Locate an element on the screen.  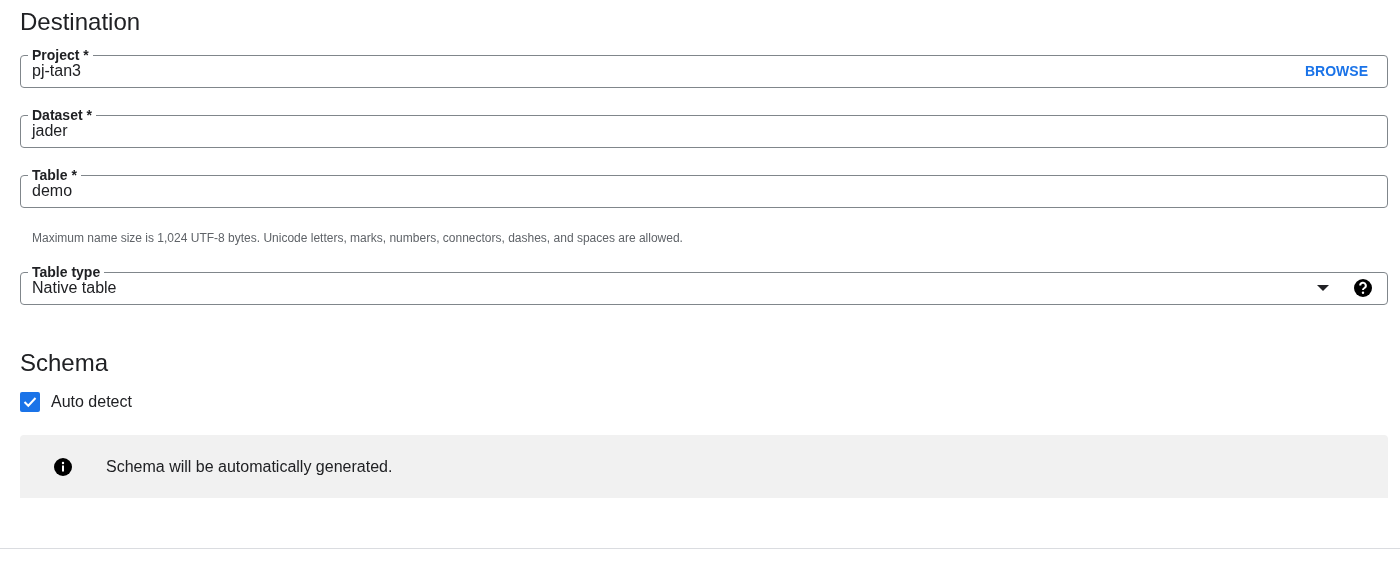
info-icon is located at coordinates (63, 466).